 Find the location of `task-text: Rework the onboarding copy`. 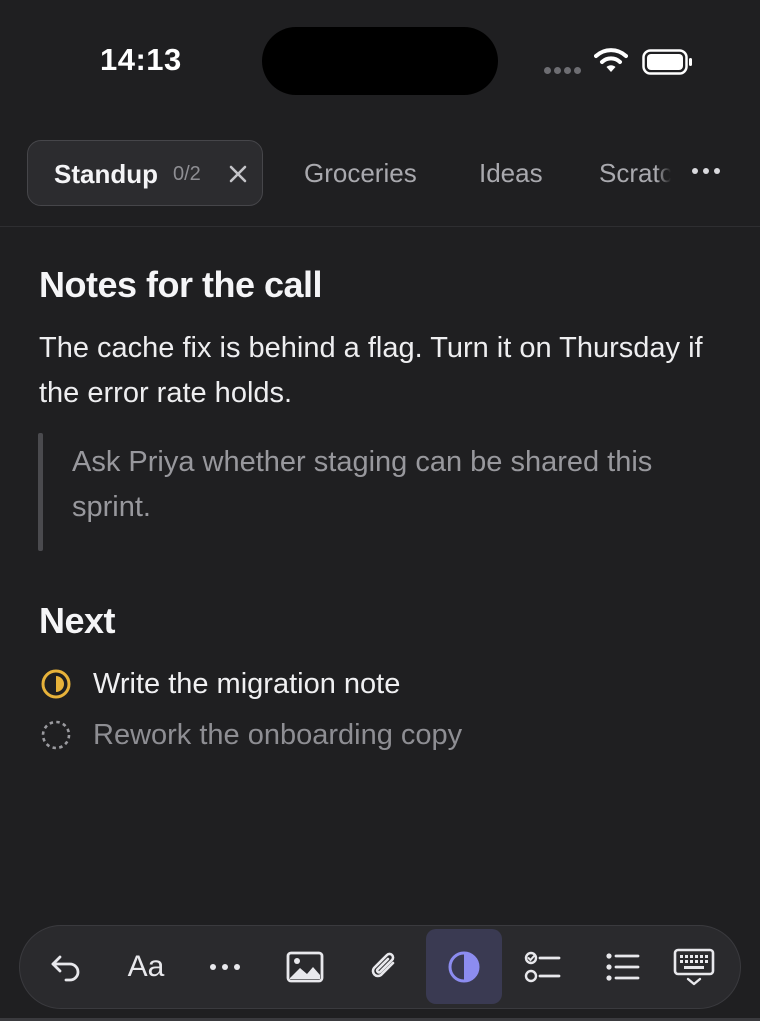

task-text: Rework the onboarding copy is located at coordinates (278, 735).